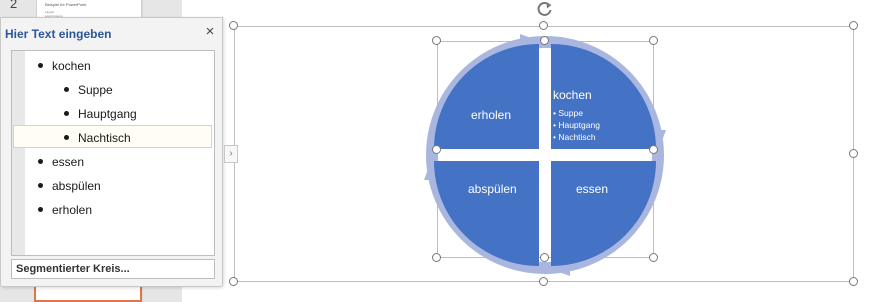 The image size is (884, 302). Describe the element at coordinates (572, 95) in the screenshot. I see `segment-label-kochen: kochen` at that location.